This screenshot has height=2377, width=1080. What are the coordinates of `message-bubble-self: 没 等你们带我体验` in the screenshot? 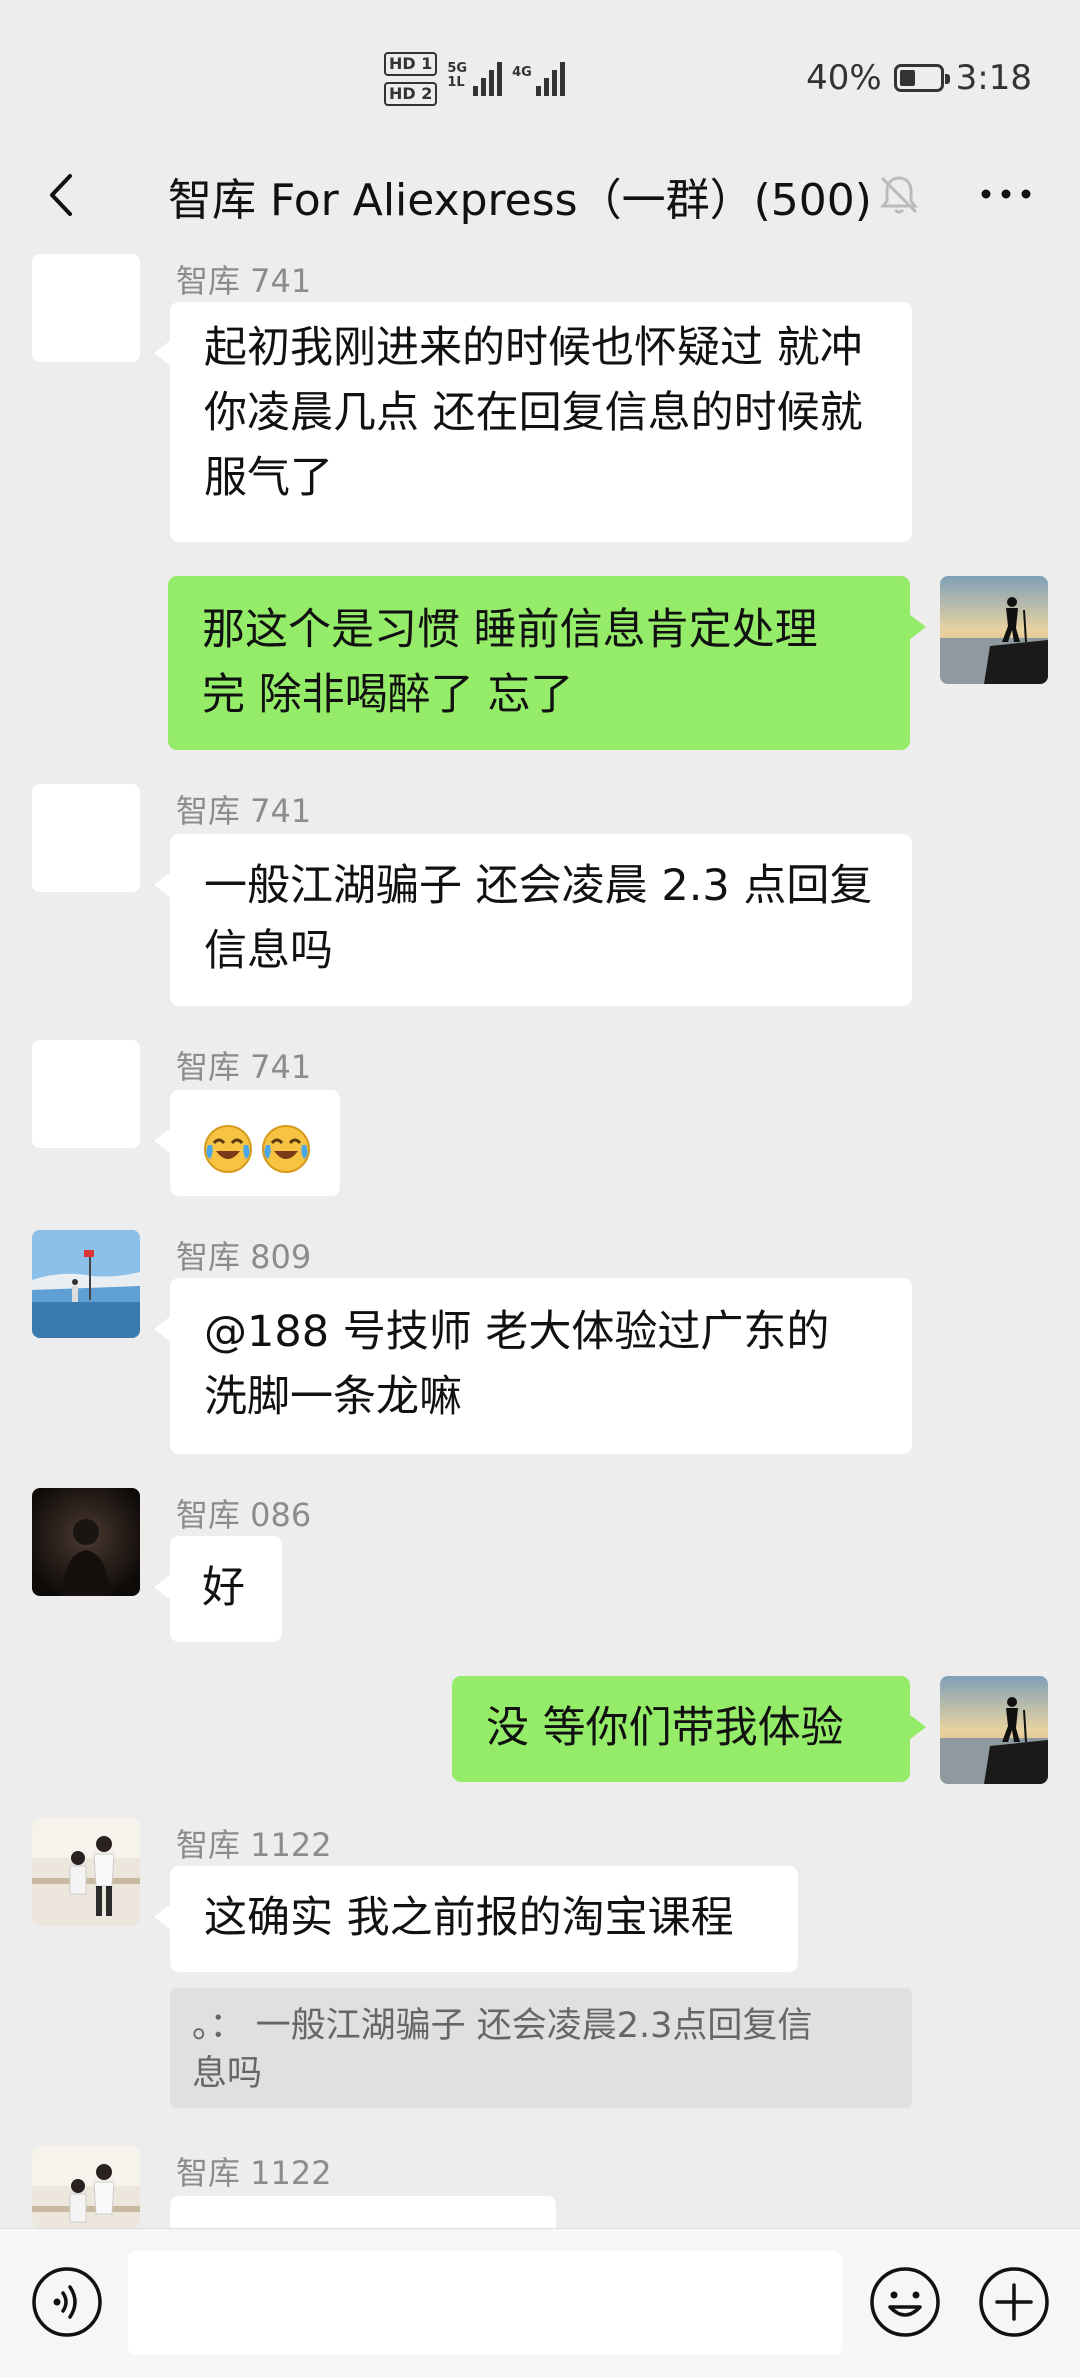 It's located at (689, 1729).